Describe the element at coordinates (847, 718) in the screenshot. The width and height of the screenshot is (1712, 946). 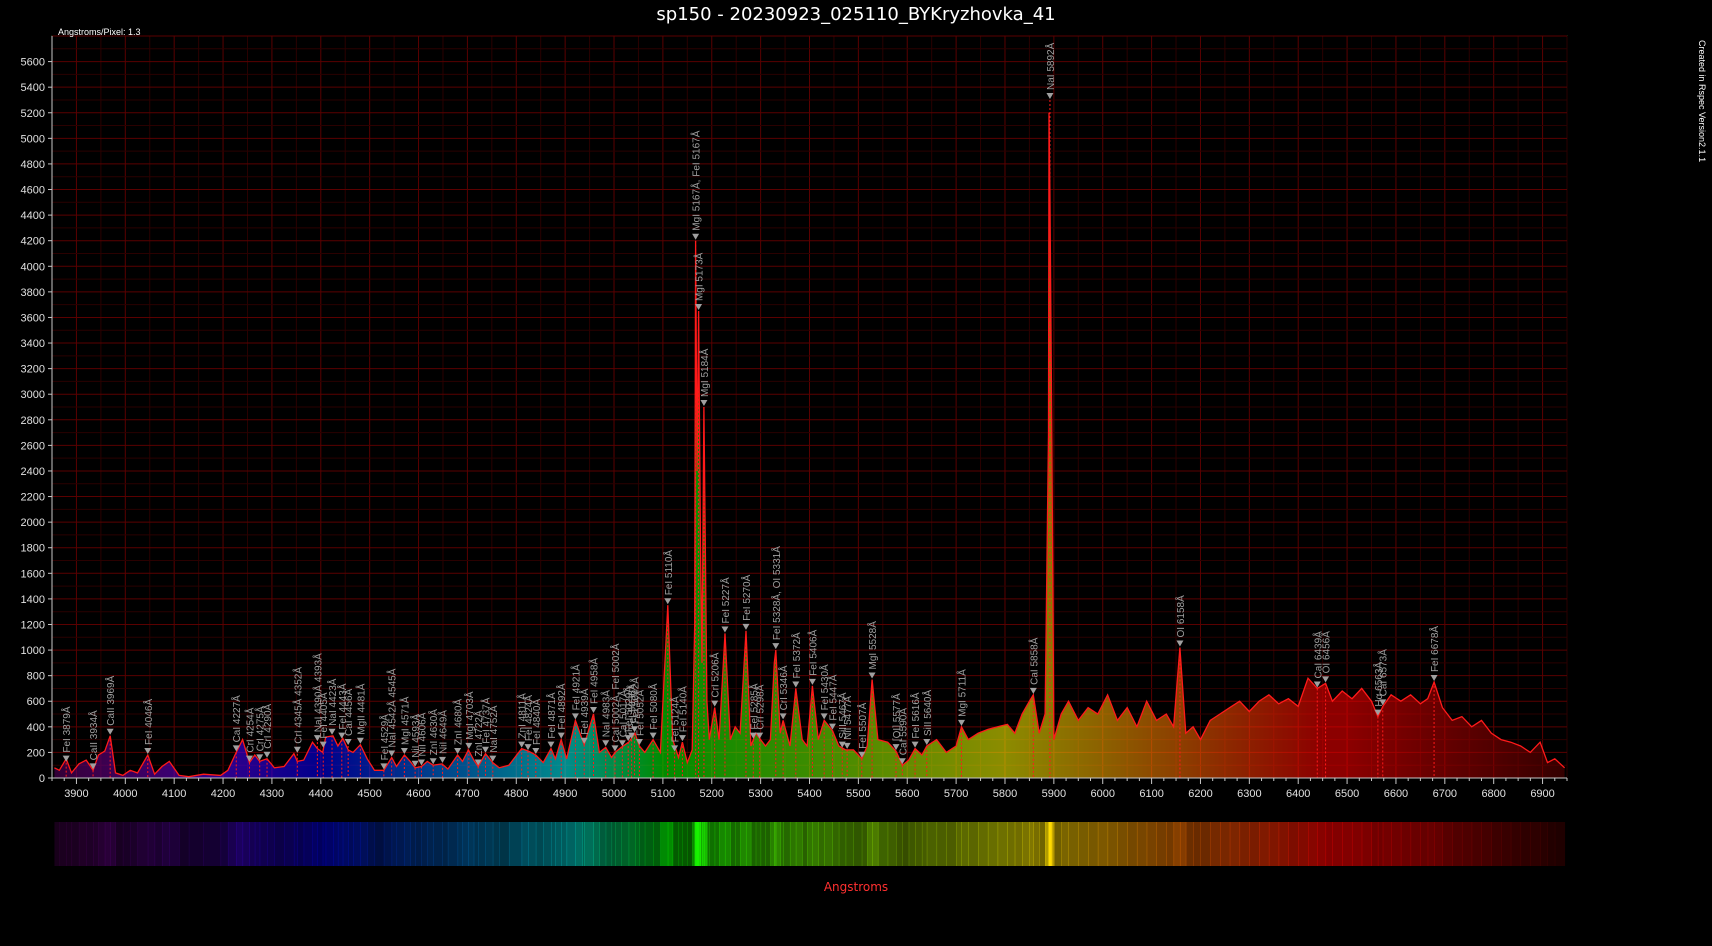
I see `marker-label: NiI 5477Å` at that location.